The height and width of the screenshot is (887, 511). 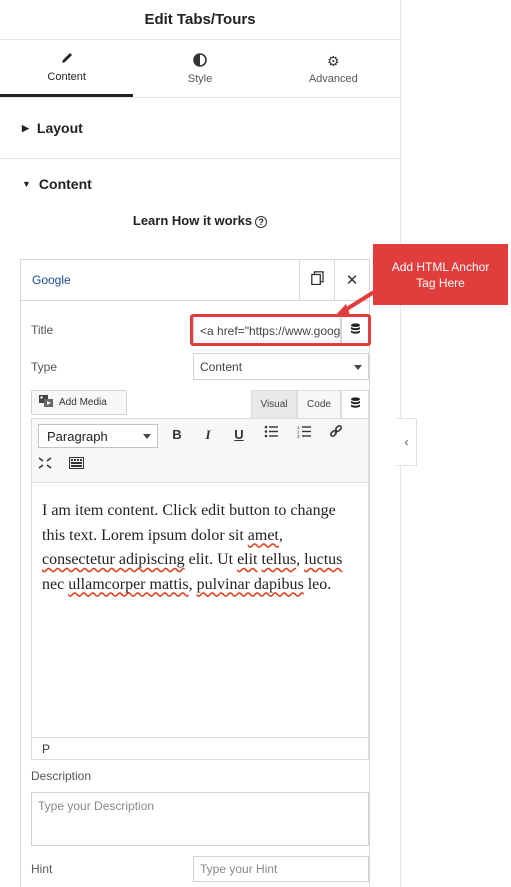 I want to click on content-text: nec, so click(x=55, y=584).